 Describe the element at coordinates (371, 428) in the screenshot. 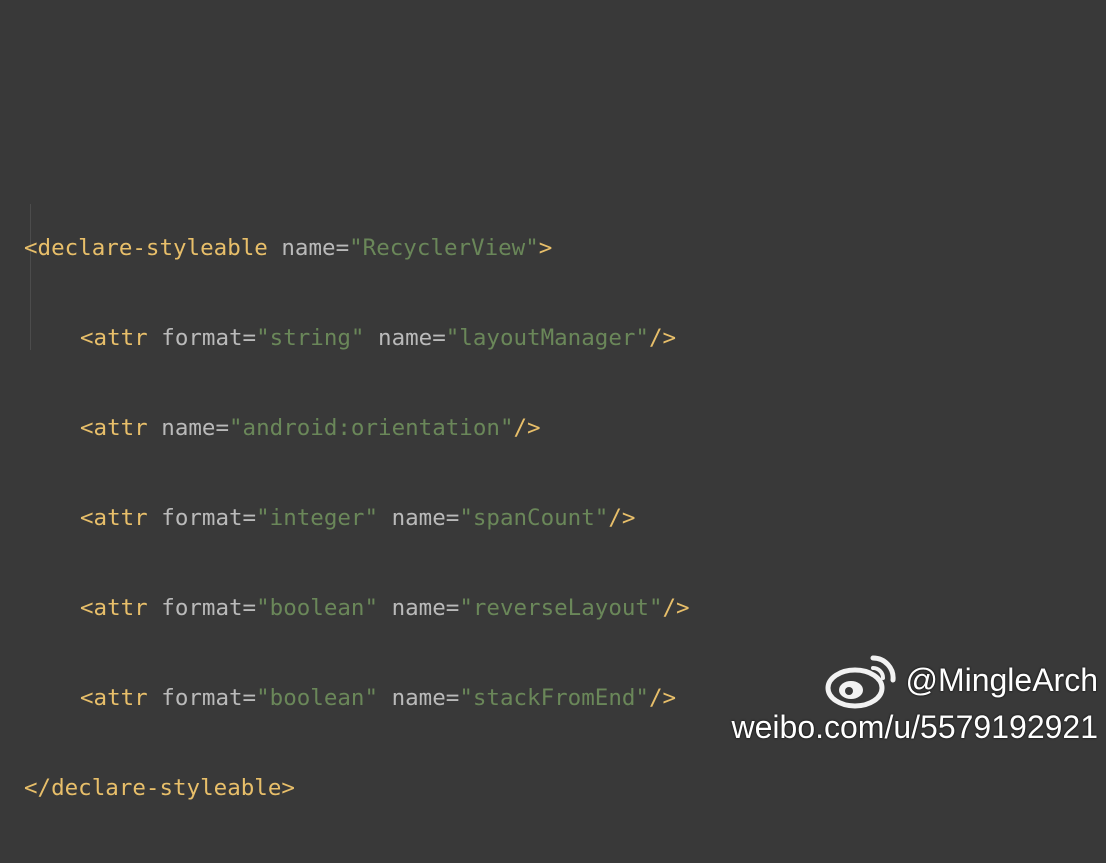

I see `attr-name-value: "android:orientation"` at that location.